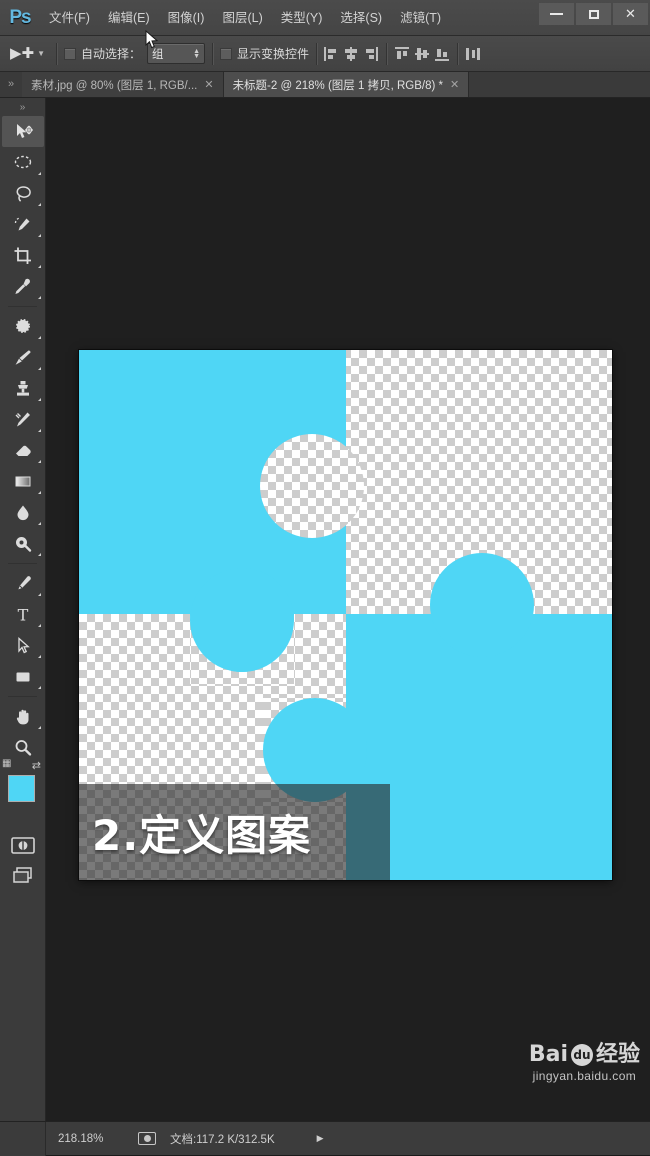  I want to click on default-colors-icon: ▦, so click(6, 763).